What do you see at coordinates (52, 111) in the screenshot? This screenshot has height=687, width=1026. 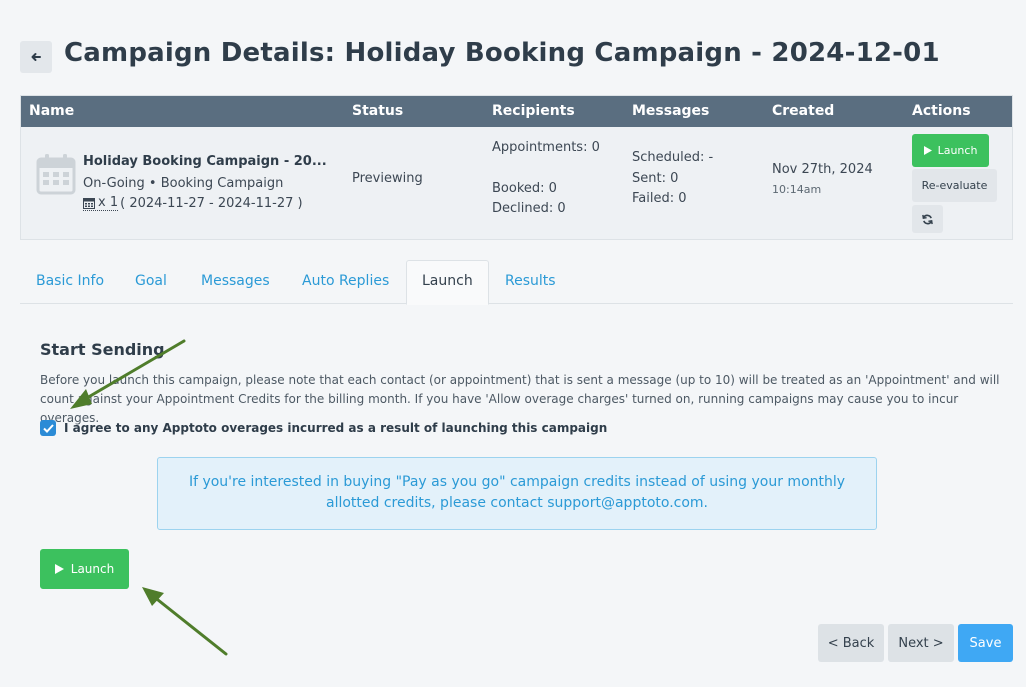 I see `column-header-name: Name` at bounding box center [52, 111].